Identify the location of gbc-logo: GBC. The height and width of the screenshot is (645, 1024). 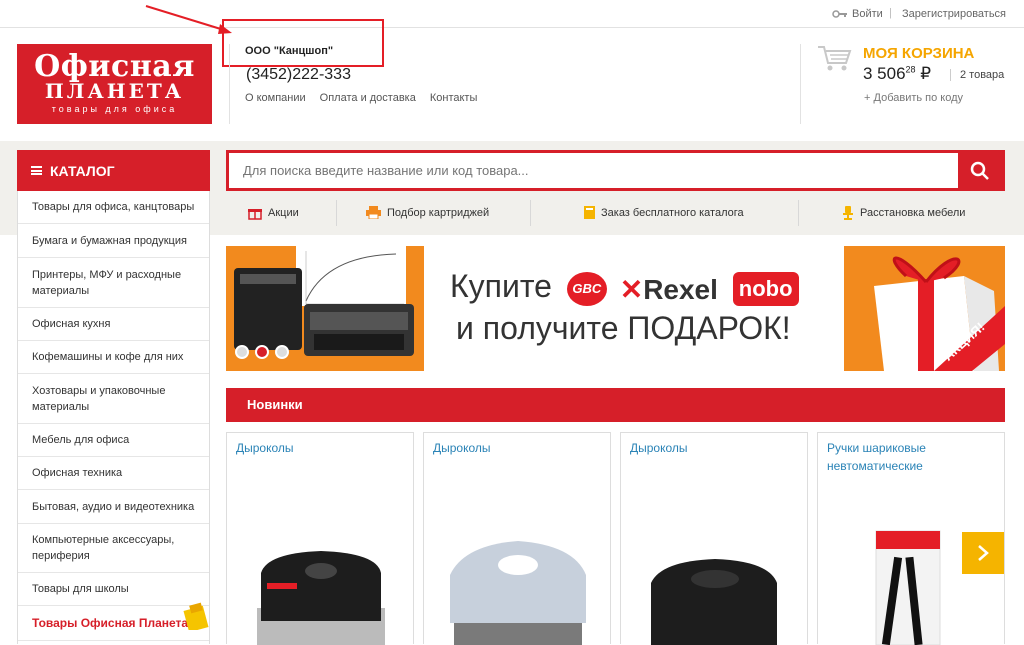
(586, 288).